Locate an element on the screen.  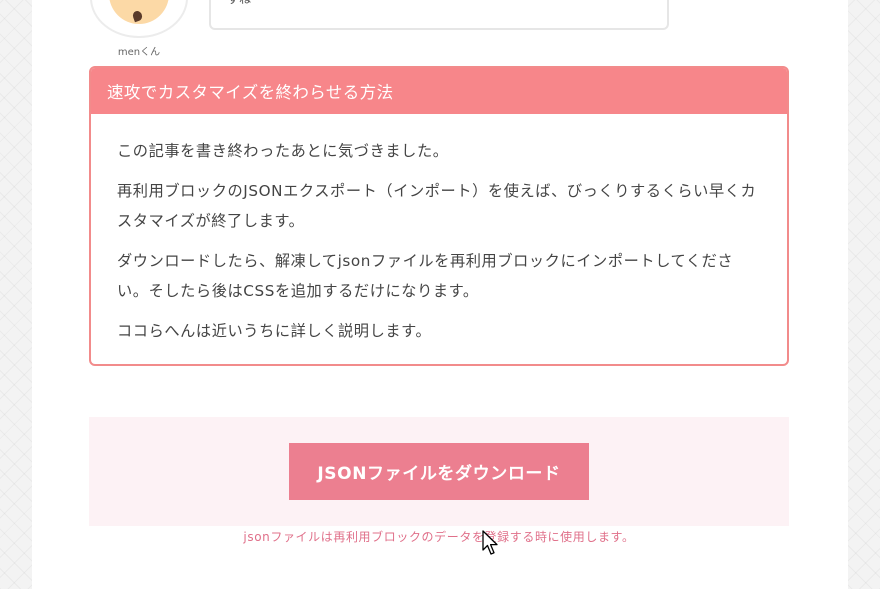
callout-paragraph: この記事を書き終わったあとに気づきました。 is located at coordinates (283, 151).